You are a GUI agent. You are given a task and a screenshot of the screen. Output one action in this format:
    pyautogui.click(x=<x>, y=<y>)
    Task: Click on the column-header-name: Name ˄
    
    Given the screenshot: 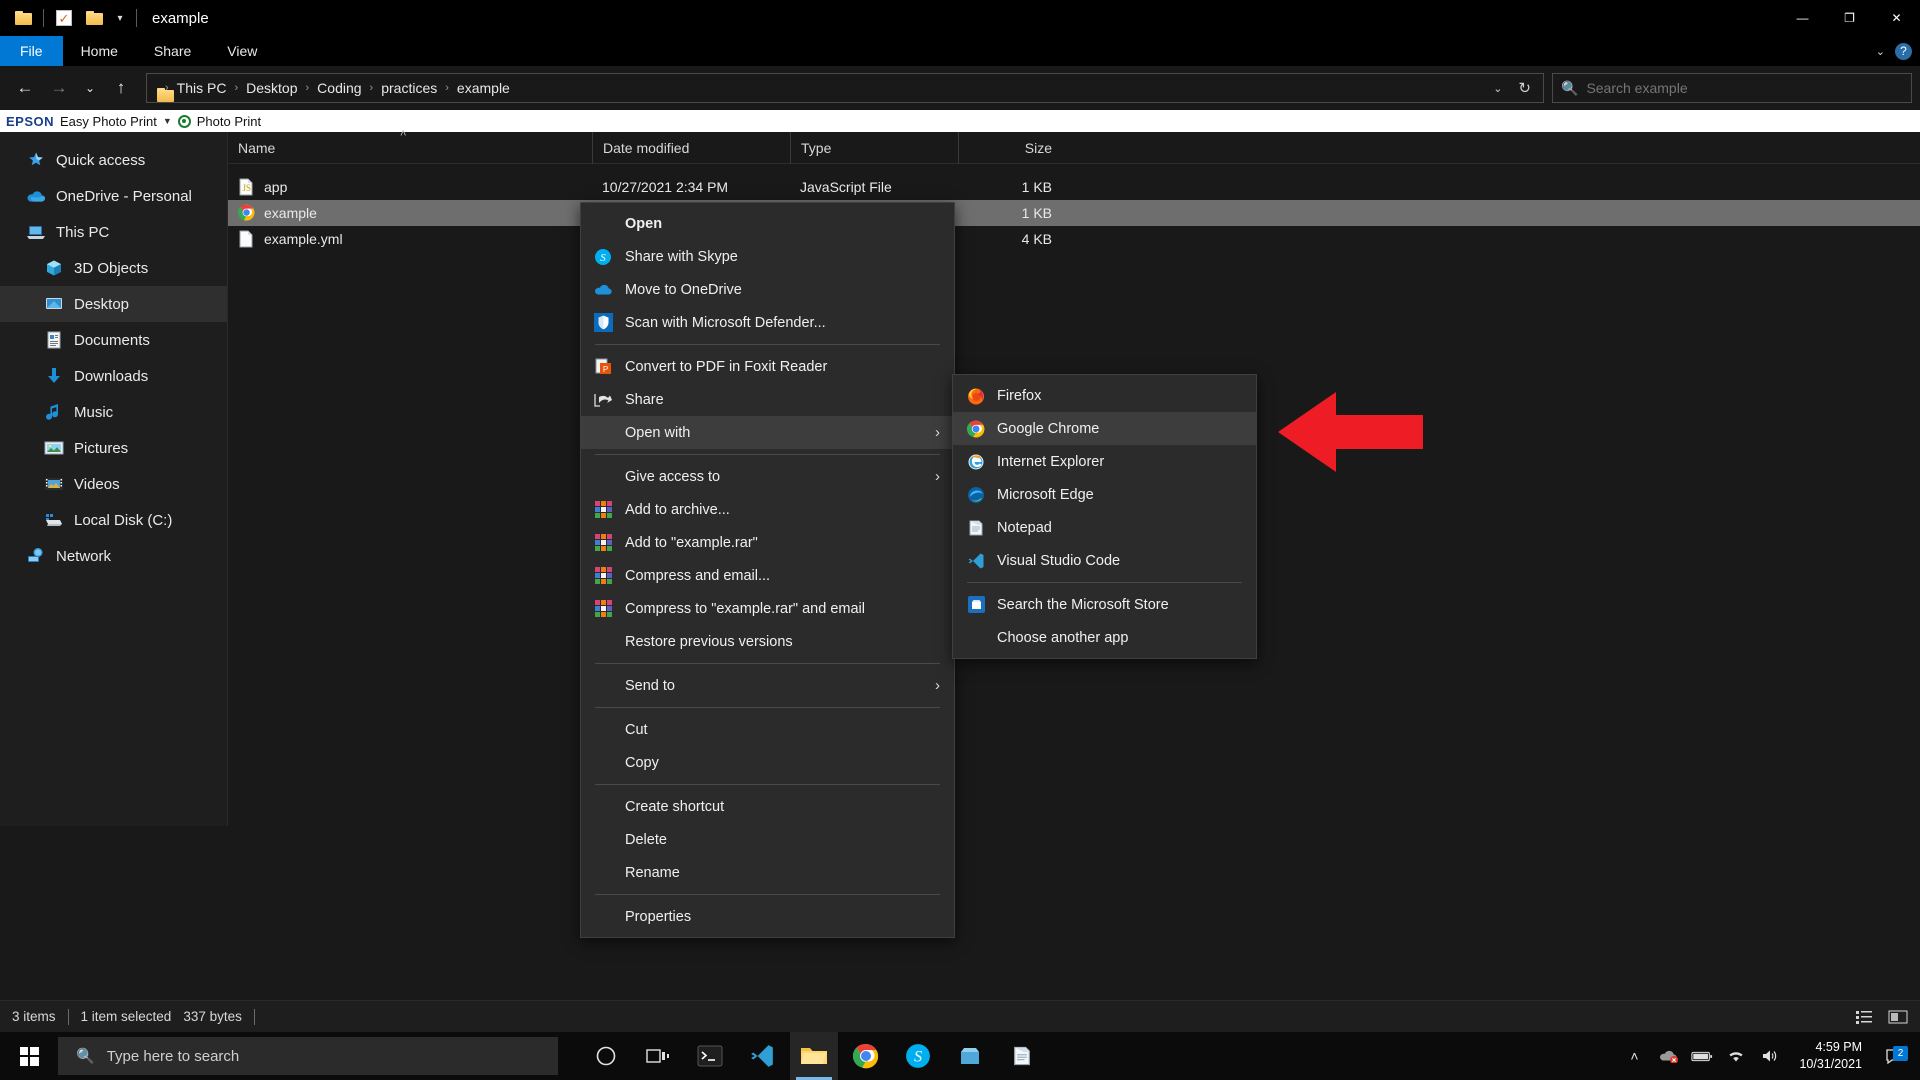 What is the action you would take?
    pyautogui.click(x=410, y=146)
    